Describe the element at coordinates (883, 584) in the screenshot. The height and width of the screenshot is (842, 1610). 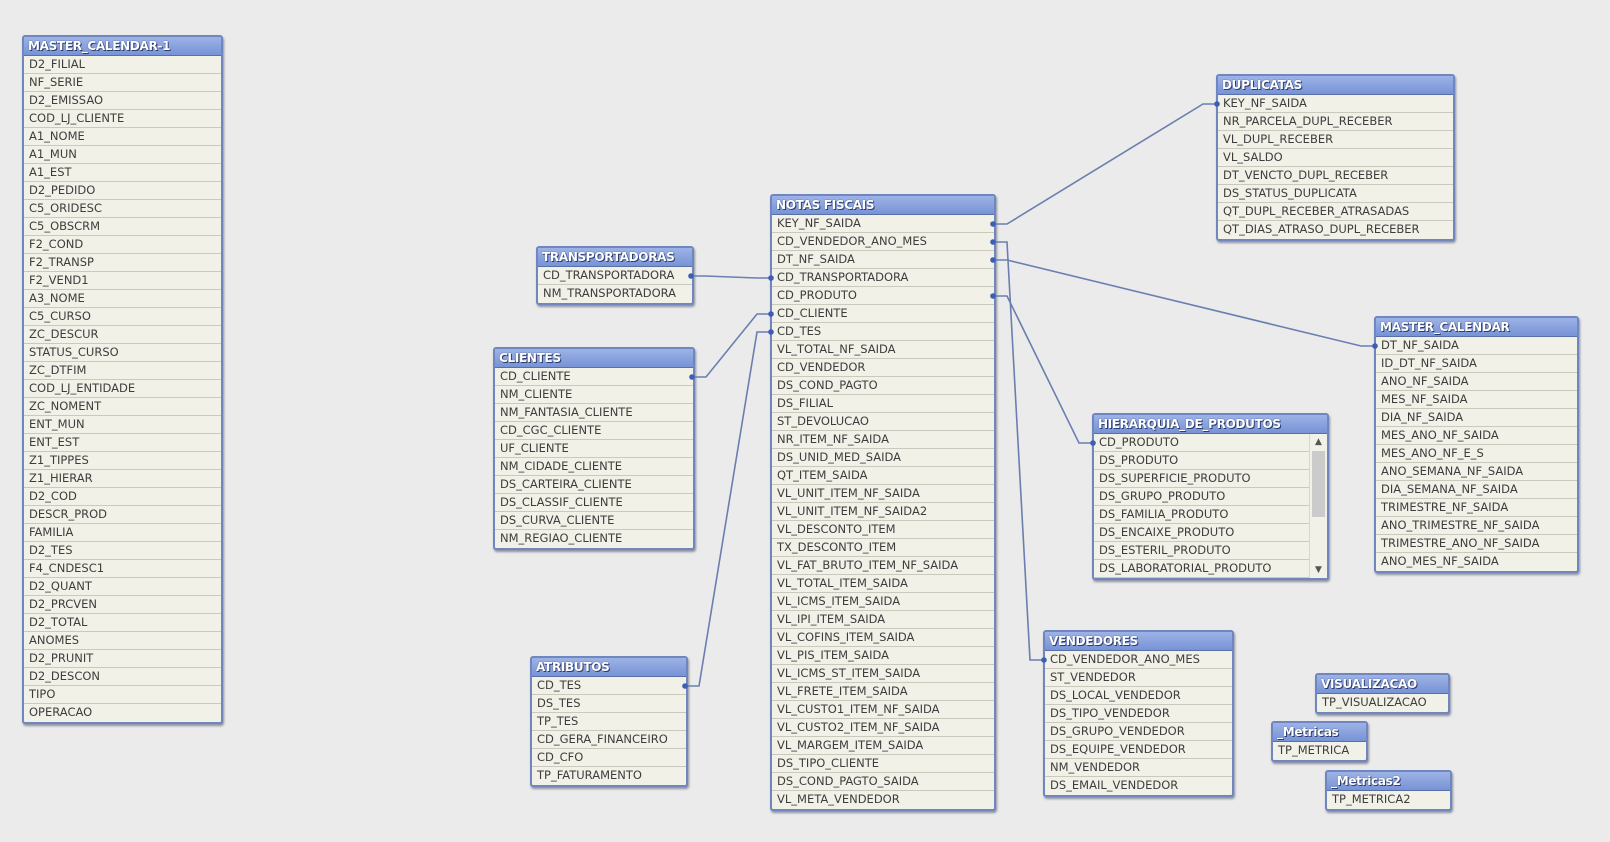
I see `field-row: VL_TOTAL_ITEM_SAIDA` at that location.